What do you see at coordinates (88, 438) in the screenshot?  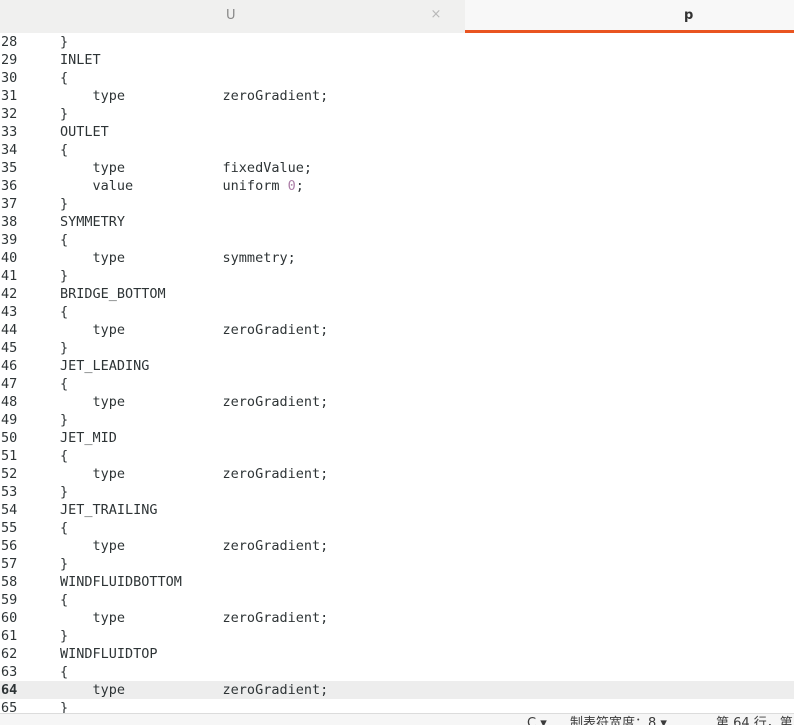 I see `code-text: JET_MID` at bounding box center [88, 438].